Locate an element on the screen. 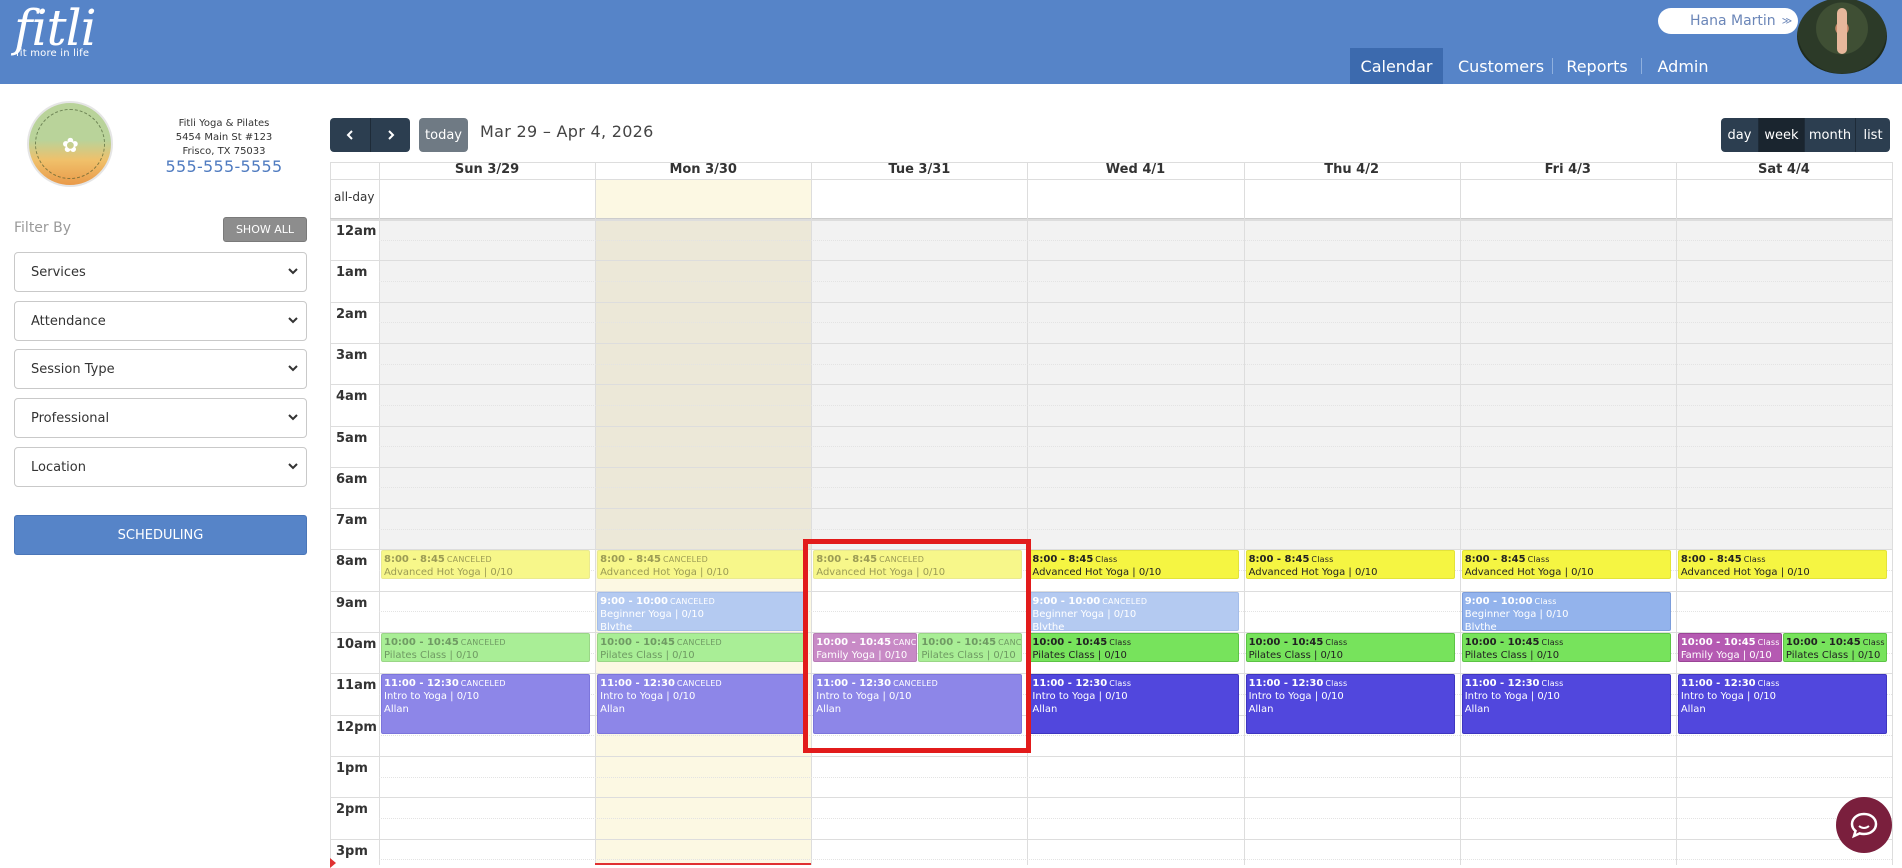 The width and height of the screenshot is (1902, 868). attendance-select: Attendance is located at coordinates (160, 321).